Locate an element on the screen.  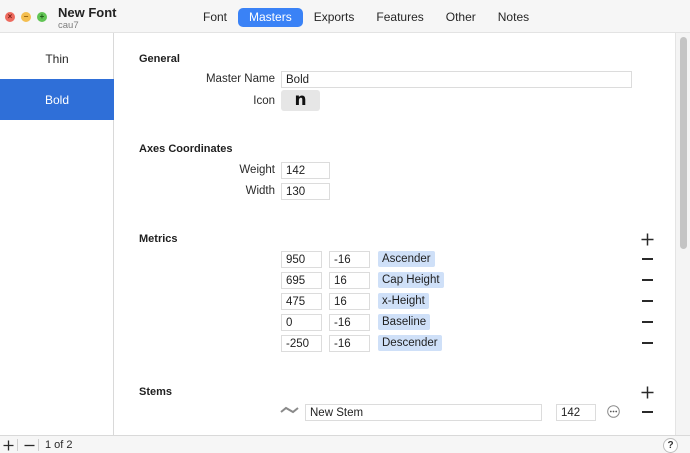
tab-masters: Masters is located at coordinates (270, 17).